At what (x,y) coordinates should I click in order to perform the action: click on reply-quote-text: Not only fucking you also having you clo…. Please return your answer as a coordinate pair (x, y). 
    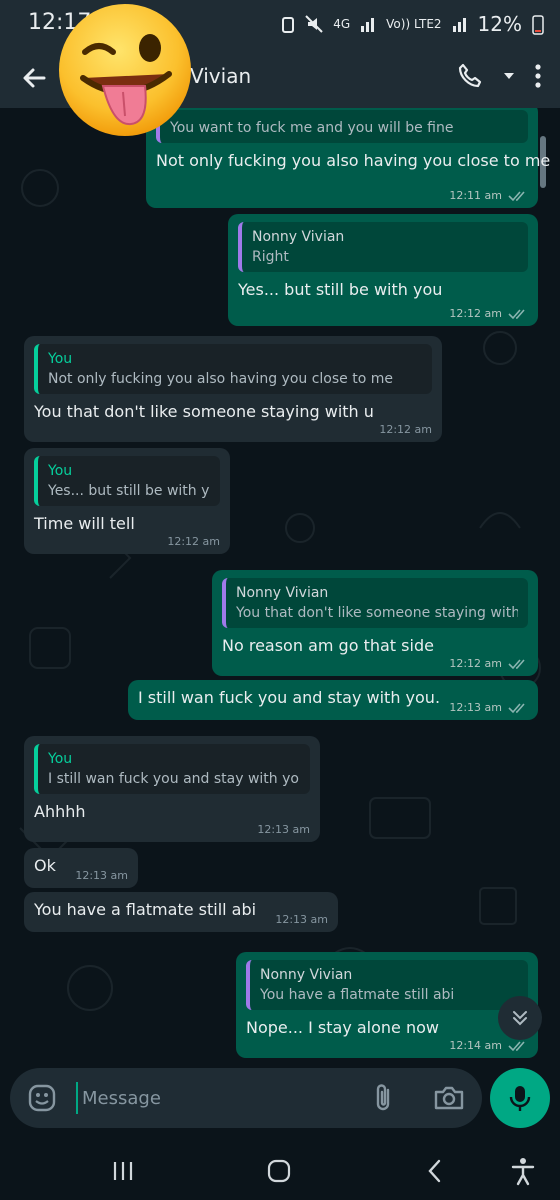
    Looking at the image, I should click on (220, 379).